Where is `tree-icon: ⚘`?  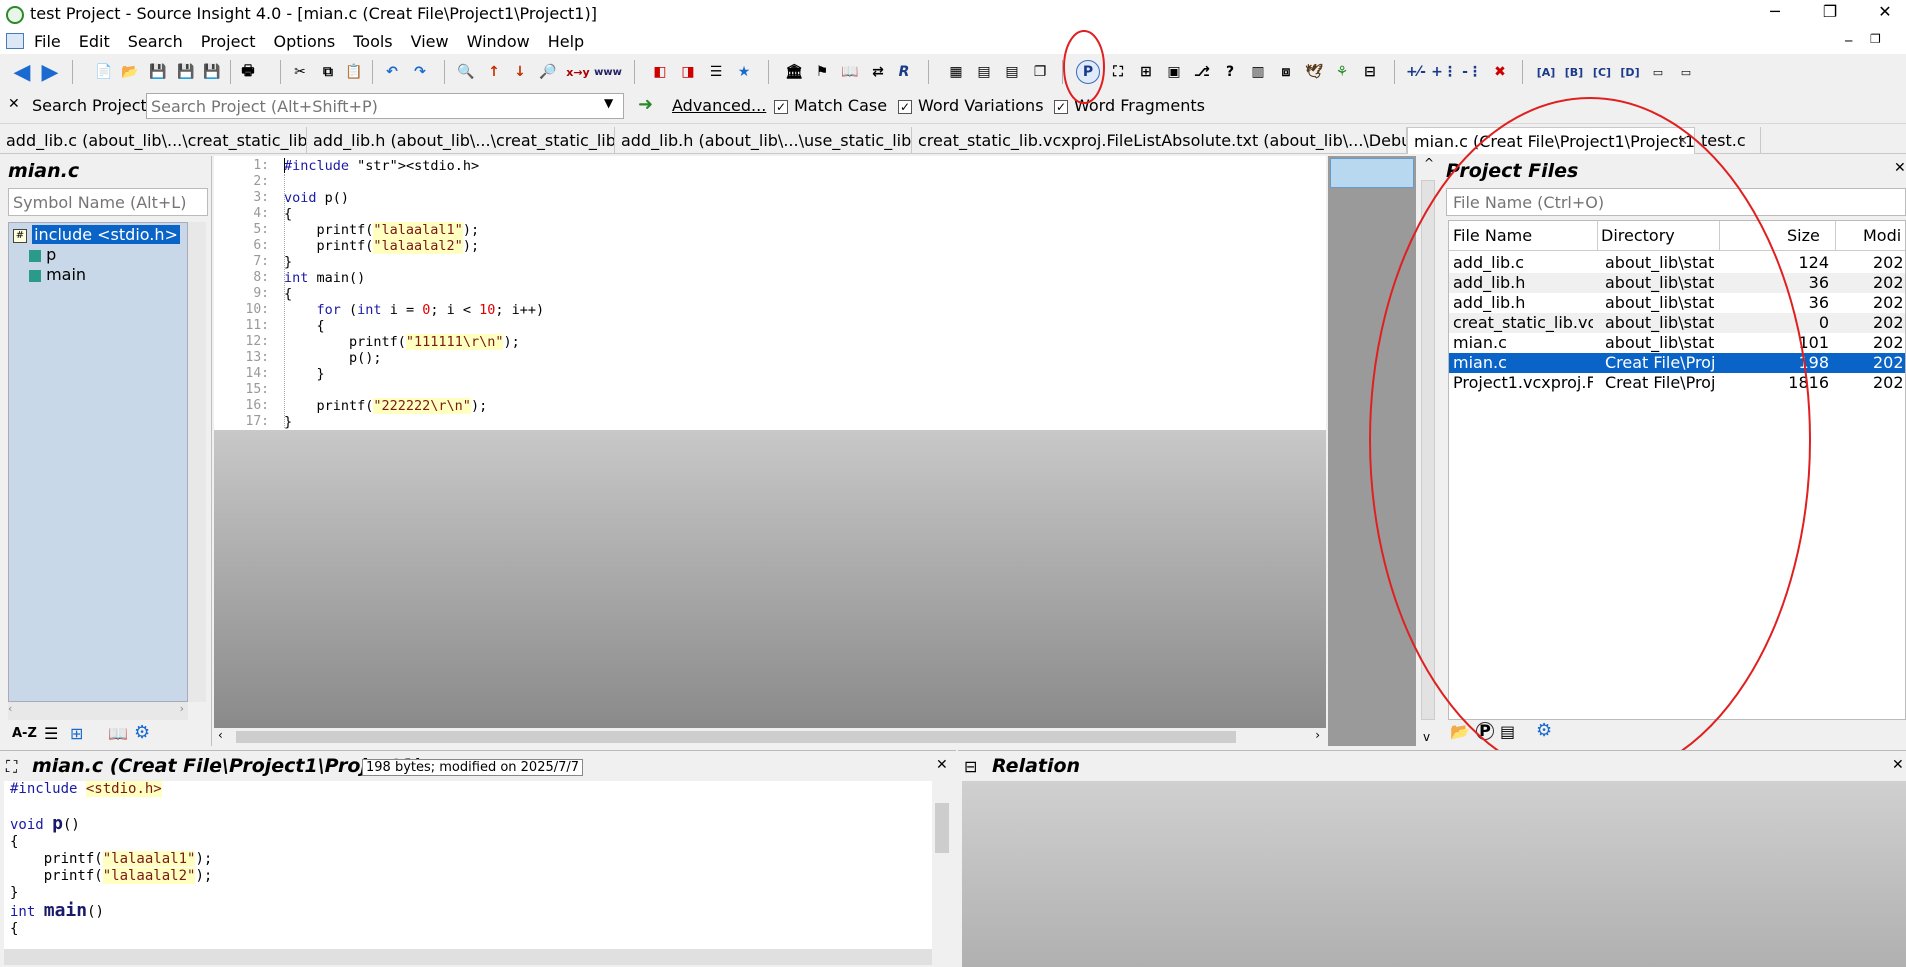 tree-icon: ⚘ is located at coordinates (1342, 72).